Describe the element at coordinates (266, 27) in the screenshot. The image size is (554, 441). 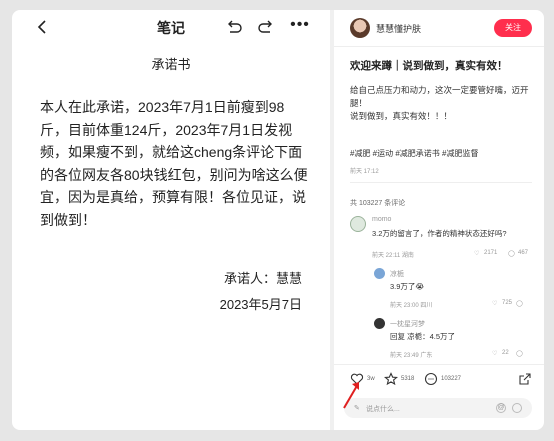
I see `redo-icon` at that location.